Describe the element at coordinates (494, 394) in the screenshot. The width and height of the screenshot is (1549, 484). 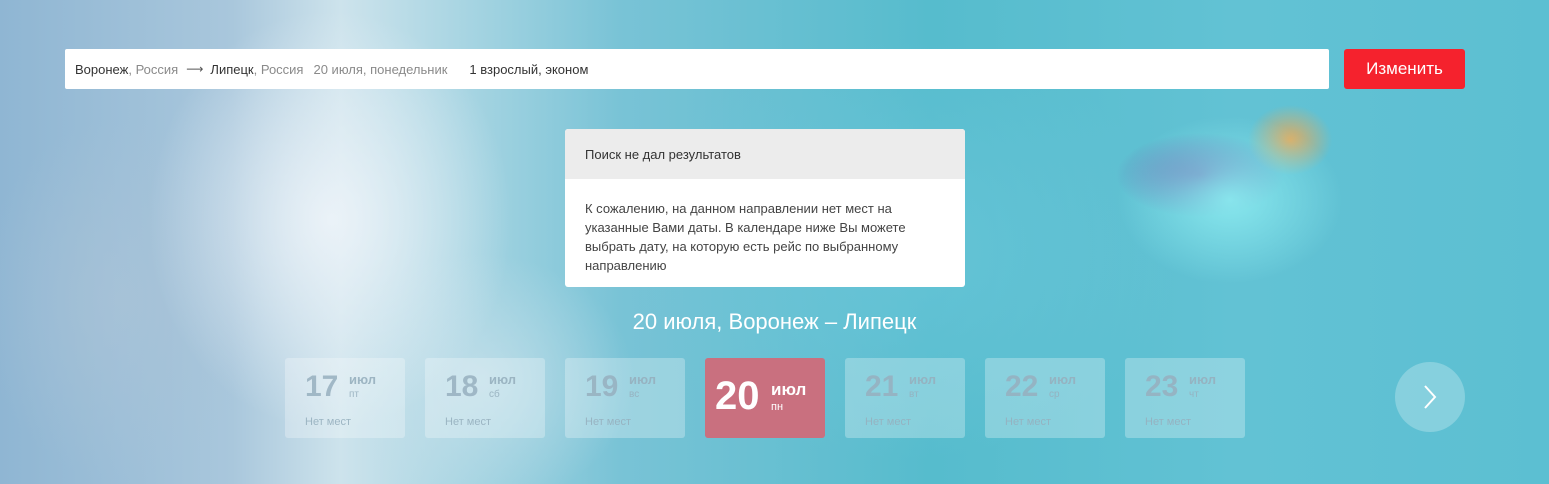
I see `day-weekday: сб` at that location.